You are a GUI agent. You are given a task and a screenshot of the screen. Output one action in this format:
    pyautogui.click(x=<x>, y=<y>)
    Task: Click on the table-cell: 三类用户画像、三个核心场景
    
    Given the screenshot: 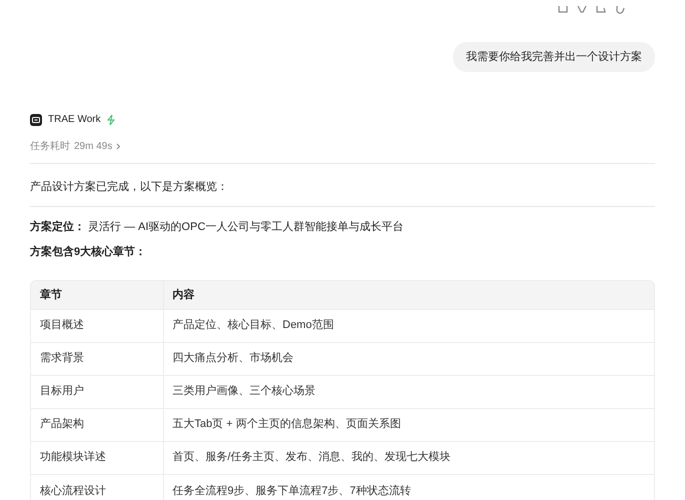 What is the action you would take?
    pyautogui.click(x=408, y=391)
    